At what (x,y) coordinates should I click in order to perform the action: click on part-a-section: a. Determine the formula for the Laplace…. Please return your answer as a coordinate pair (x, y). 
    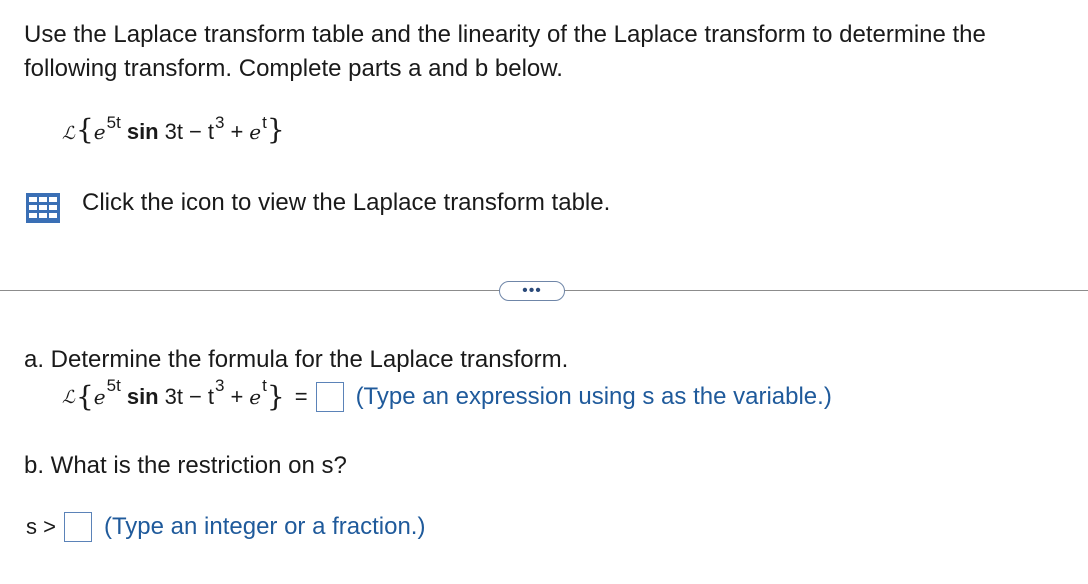
    Looking at the image, I should click on (428, 379).